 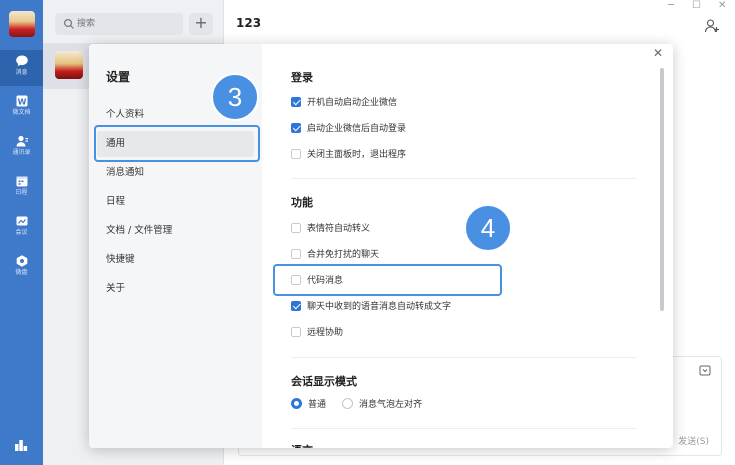 I want to click on nav-label: 会议, so click(x=21, y=232).